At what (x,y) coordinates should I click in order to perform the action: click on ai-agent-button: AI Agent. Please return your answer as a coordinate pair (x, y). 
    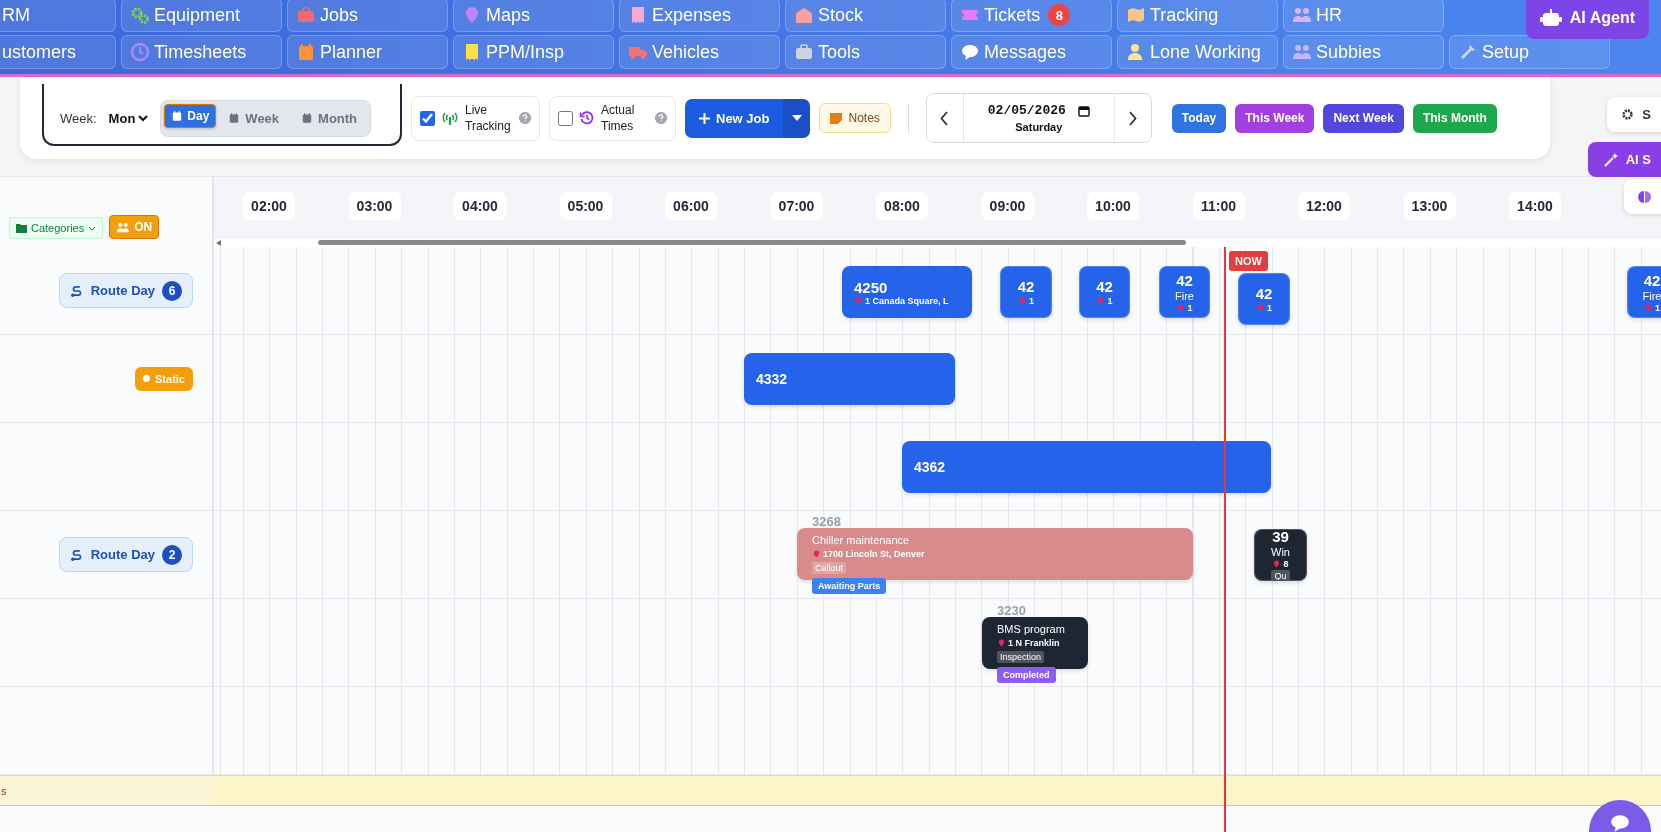
    Looking at the image, I should click on (1587, 19).